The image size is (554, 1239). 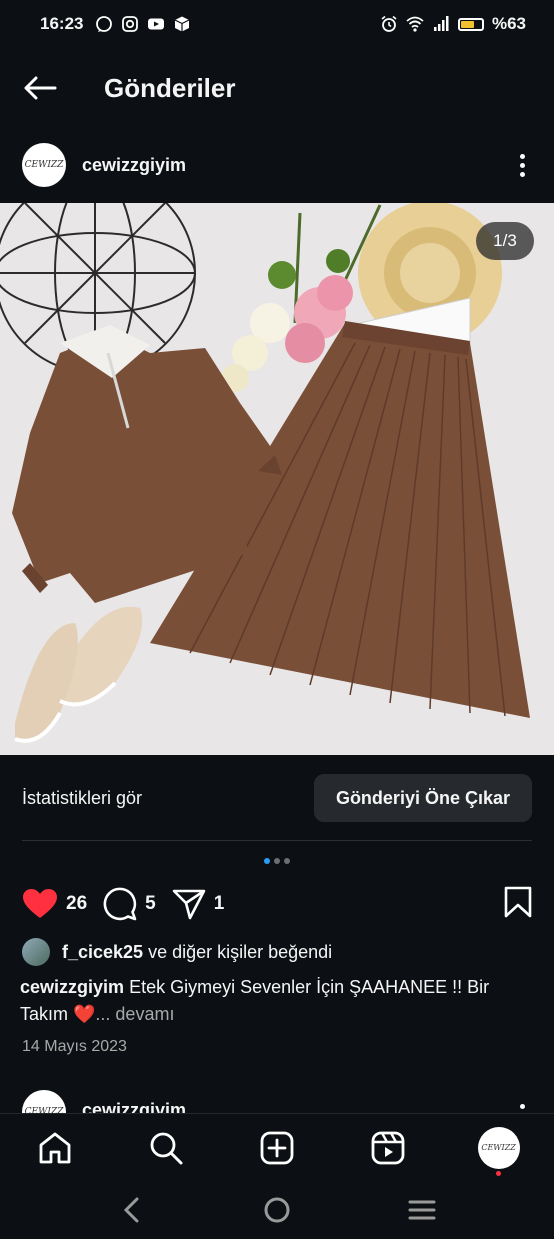 I want to click on comment-button: 5, so click(x=129, y=904).